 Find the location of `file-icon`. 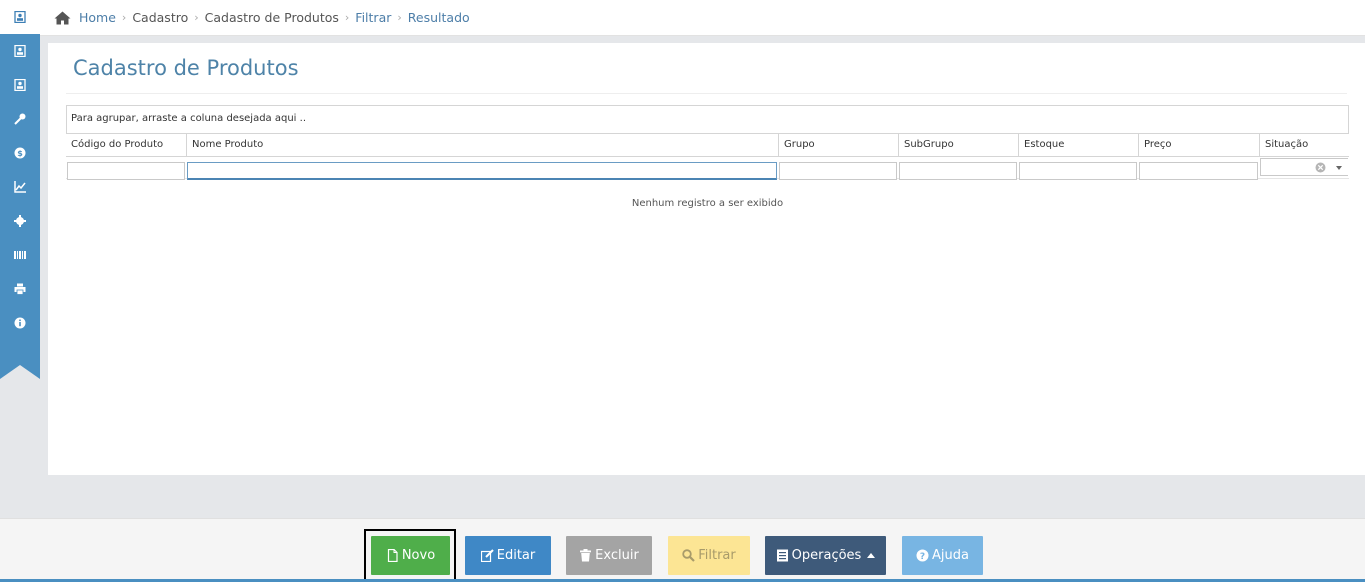

file-icon is located at coordinates (392, 555).